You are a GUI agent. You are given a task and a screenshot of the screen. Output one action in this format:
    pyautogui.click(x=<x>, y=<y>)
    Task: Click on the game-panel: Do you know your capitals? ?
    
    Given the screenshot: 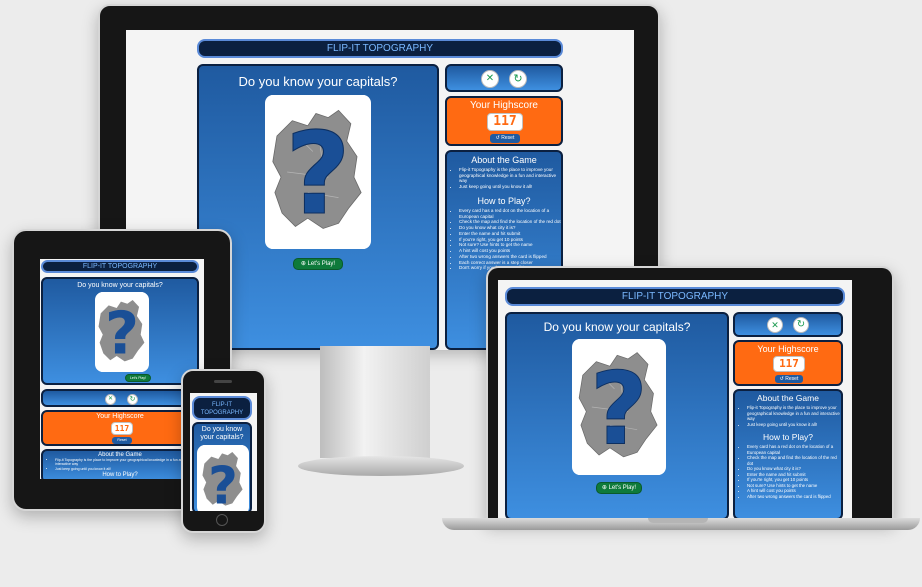 What is the action you would take?
    pyautogui.click(x=222, y=466)
    